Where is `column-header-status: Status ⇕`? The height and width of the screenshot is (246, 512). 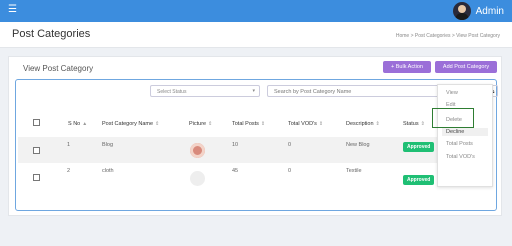
column-header-status: Status ⇕ is located at coordinates (414, 124).